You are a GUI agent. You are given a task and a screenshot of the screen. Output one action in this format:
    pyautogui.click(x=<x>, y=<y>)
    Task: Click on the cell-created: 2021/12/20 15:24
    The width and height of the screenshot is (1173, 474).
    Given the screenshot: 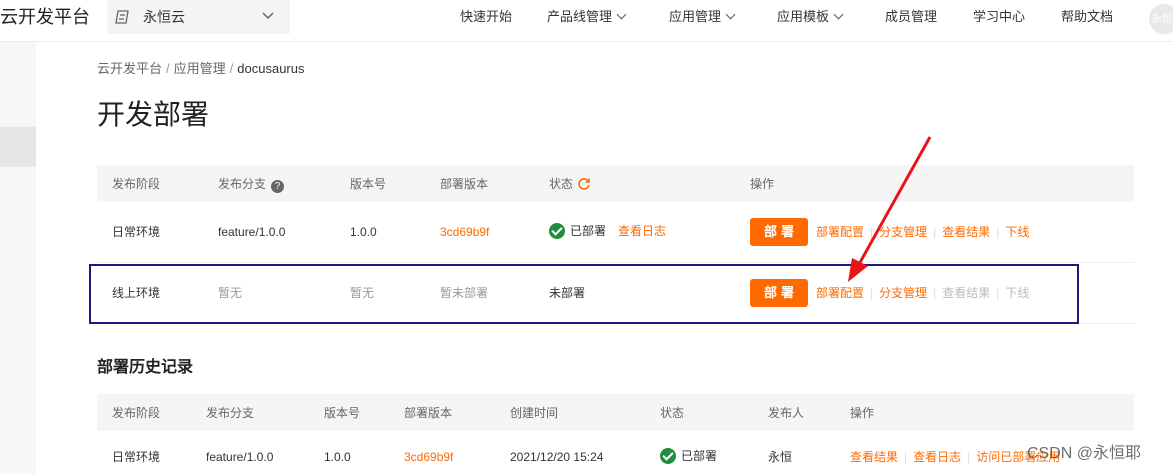 What is the action you would take?
    pyautogui.click(x=557, y=457)
    